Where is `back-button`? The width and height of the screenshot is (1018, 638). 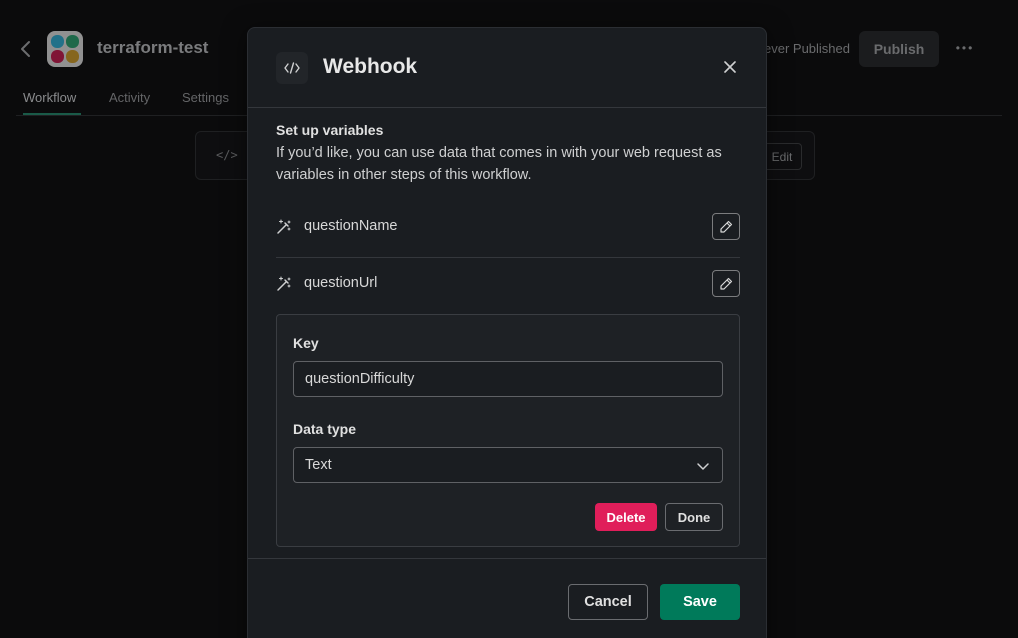
back-button is located at coordinates (26, 49).